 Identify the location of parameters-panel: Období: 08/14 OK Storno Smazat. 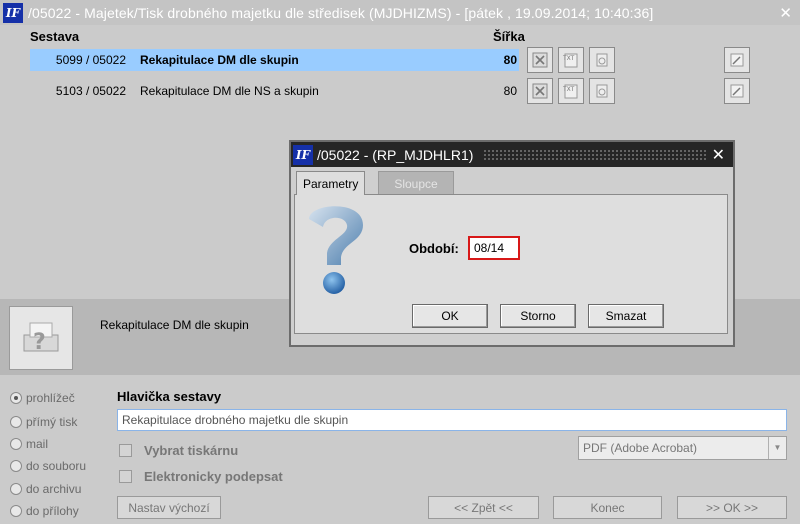
(511, 264).